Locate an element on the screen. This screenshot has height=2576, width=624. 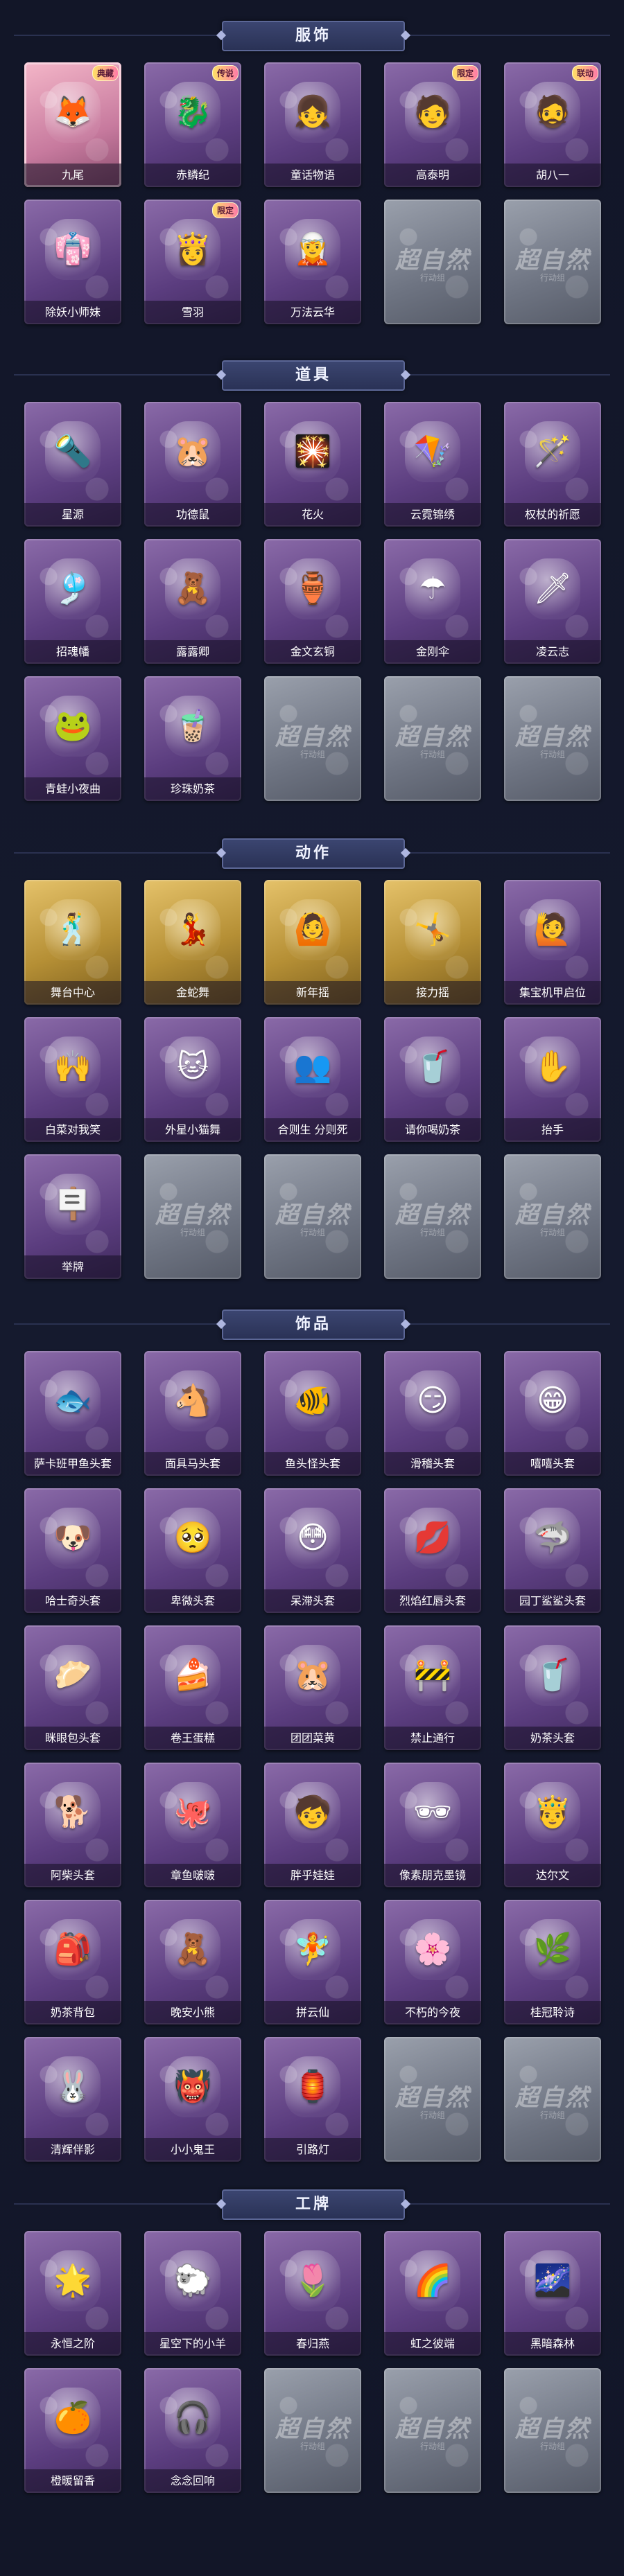
item-tile: 🏺 金文玄铜 is located at coordinates (312, 601).